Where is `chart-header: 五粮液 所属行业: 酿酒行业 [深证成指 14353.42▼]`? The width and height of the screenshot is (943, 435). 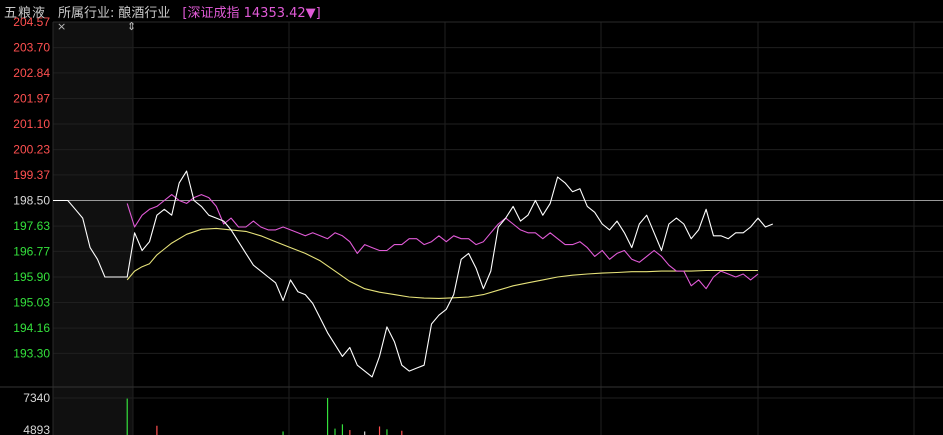
chart-header: 五粮液 所属行业: 酿酒行业 [深证成指 14353.42▼] is located at coordinates (160, 11).